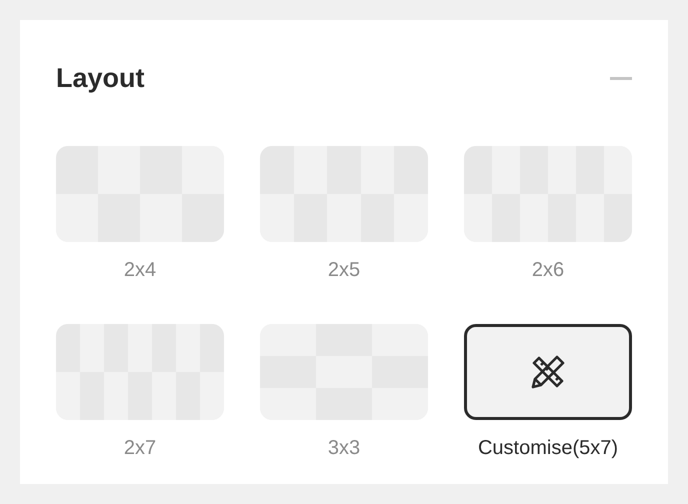 The width and height of the screenshot is (688, 504). I want to click on layout-label: Customise(5x7), so click(548, 448).